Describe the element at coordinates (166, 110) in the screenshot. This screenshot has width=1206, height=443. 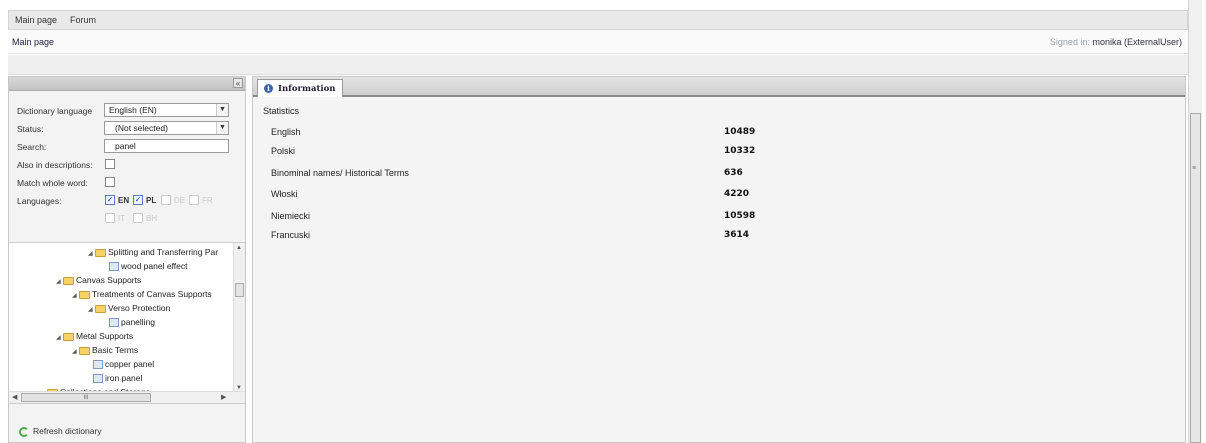
I see `dictionary-language-select: English (EN) ▼` at that location.